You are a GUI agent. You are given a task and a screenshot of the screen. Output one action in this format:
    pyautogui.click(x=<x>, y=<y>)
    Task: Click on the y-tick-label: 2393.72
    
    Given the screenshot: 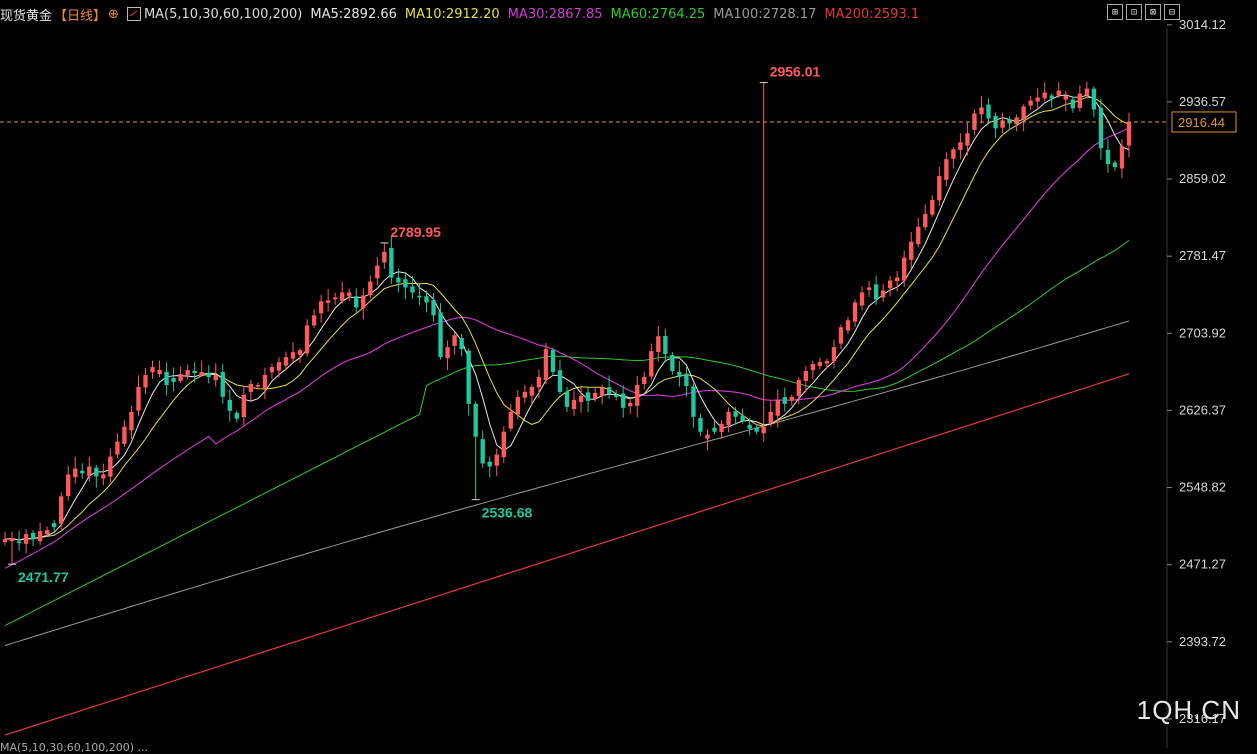 What is the action you would take?
    pyautogui.click(x=1202, y=641)
    